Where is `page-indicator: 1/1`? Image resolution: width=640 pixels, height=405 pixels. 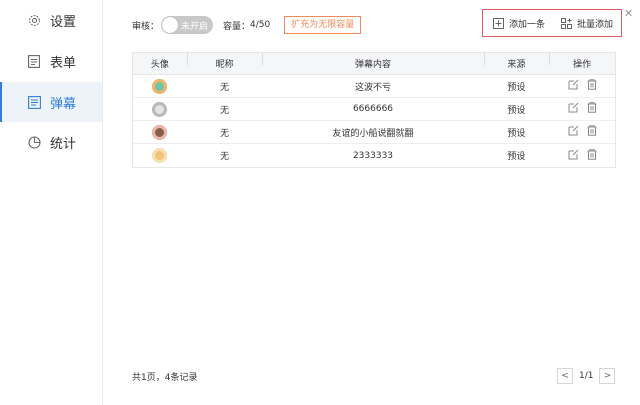
page-indicator: 1/1 is located at coordinates (586, 376).